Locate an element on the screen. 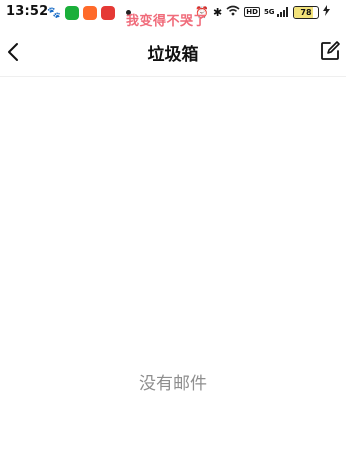 This screenshot has width=346, height=461. battery-icon: 78 is located at coordinates (306, 12).